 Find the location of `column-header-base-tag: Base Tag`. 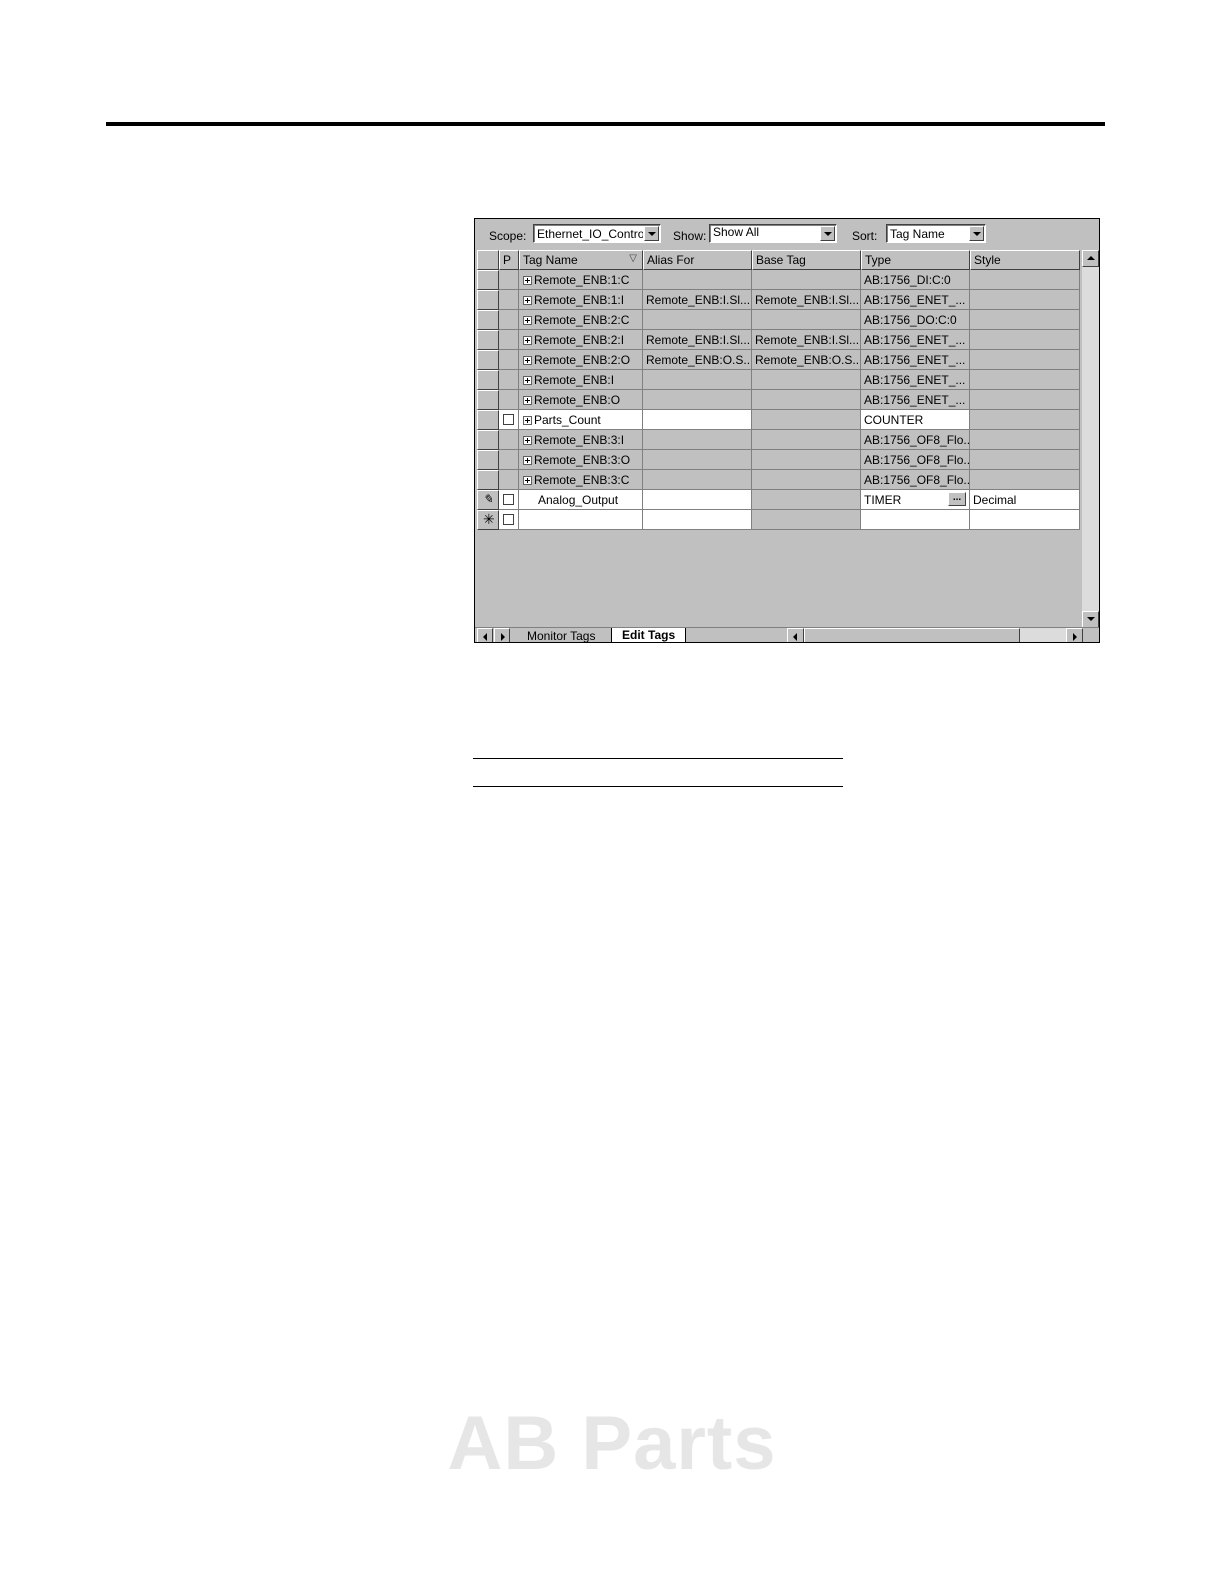

column-header-base-tag: Base Tag is located at coordinates (806, 260).